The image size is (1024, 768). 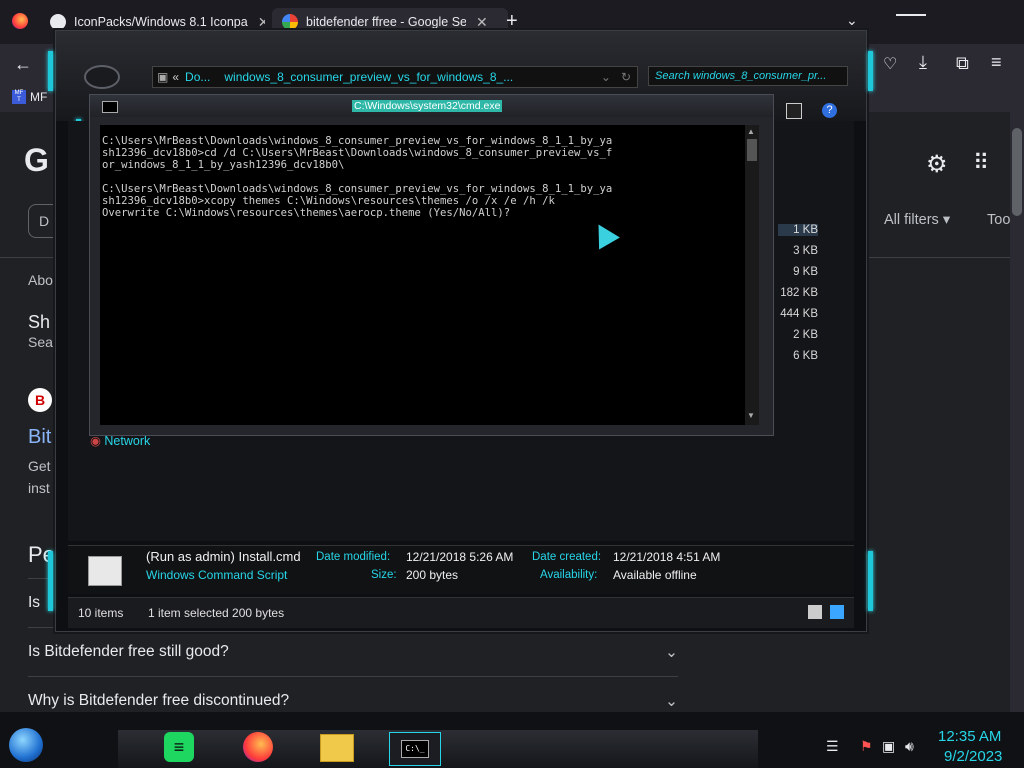 I want to click on extensions-icon: ⧉, so click(x=962, y=63).